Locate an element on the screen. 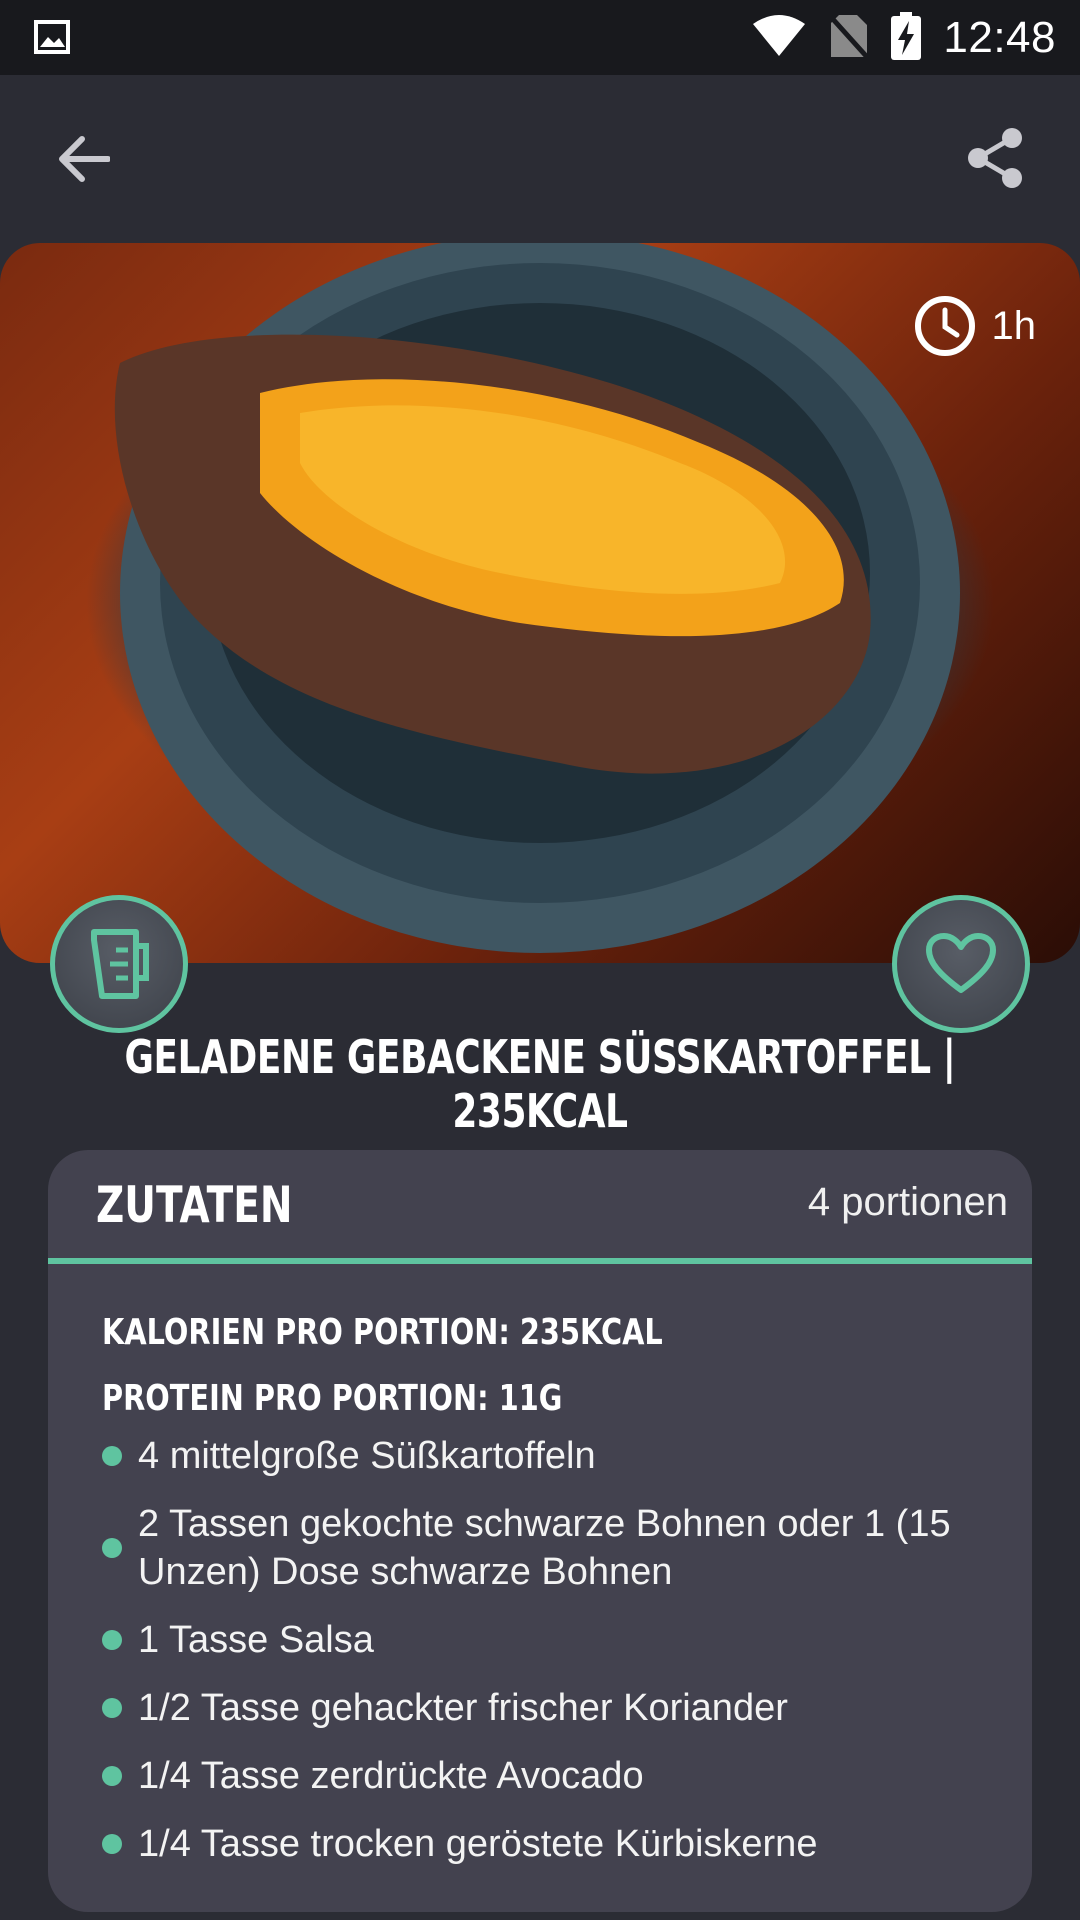 The height and width of the screenshot is (1920, 1080). prep-time-text: 1h is located at coordinates (1014, 325).